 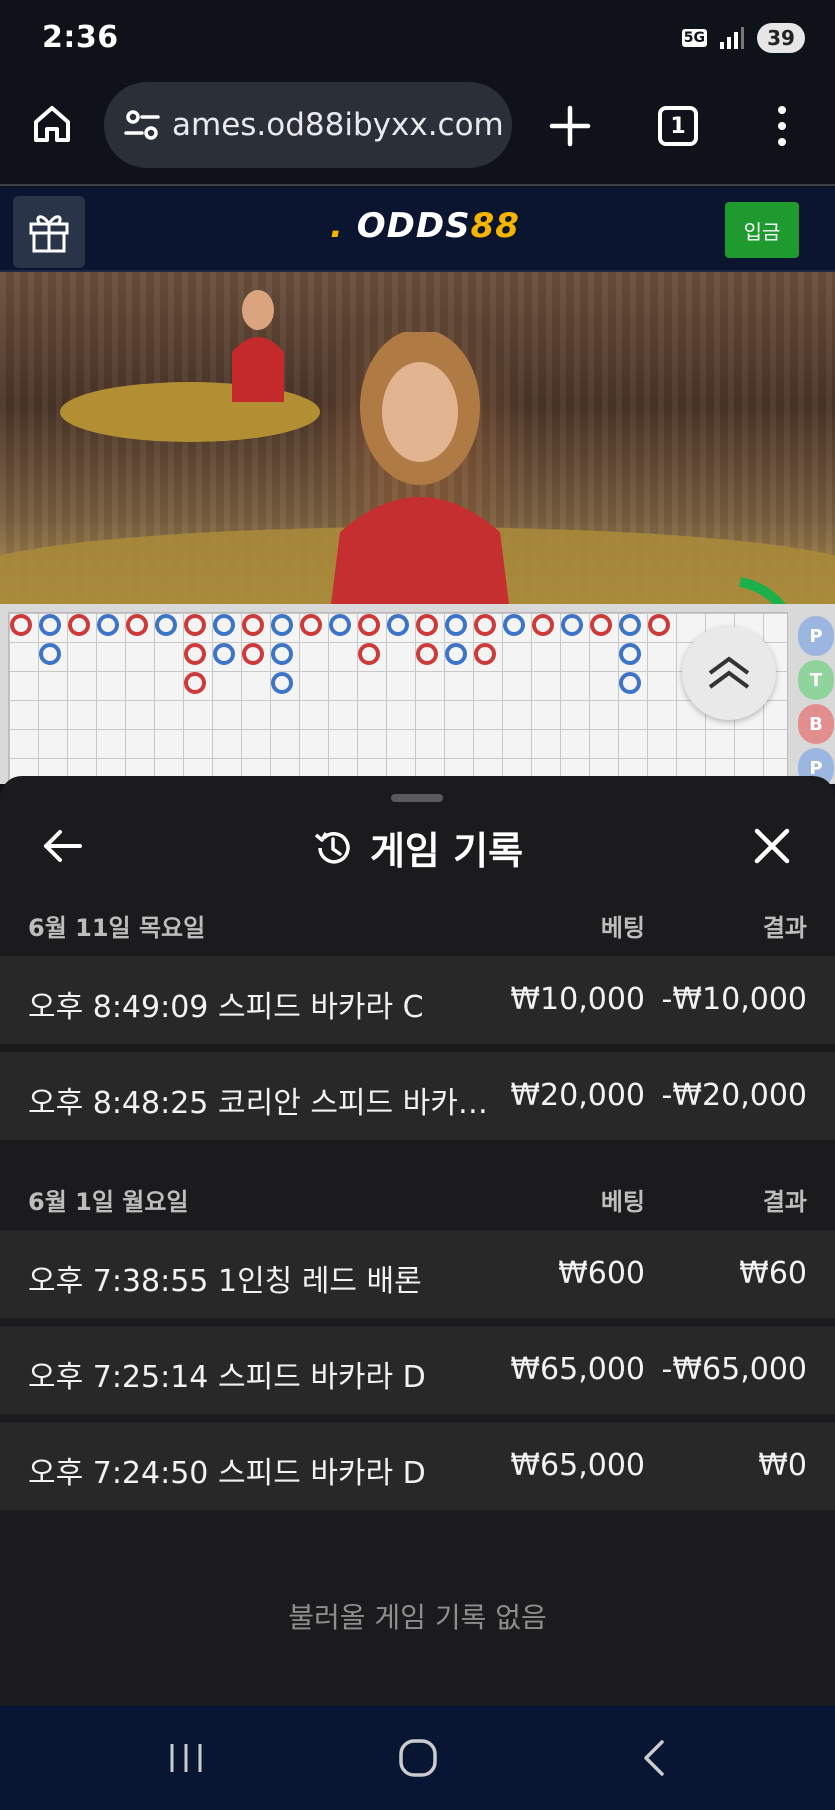 I want to click on row-time: 오후 7:24:50, so click(x=118, y=1473).